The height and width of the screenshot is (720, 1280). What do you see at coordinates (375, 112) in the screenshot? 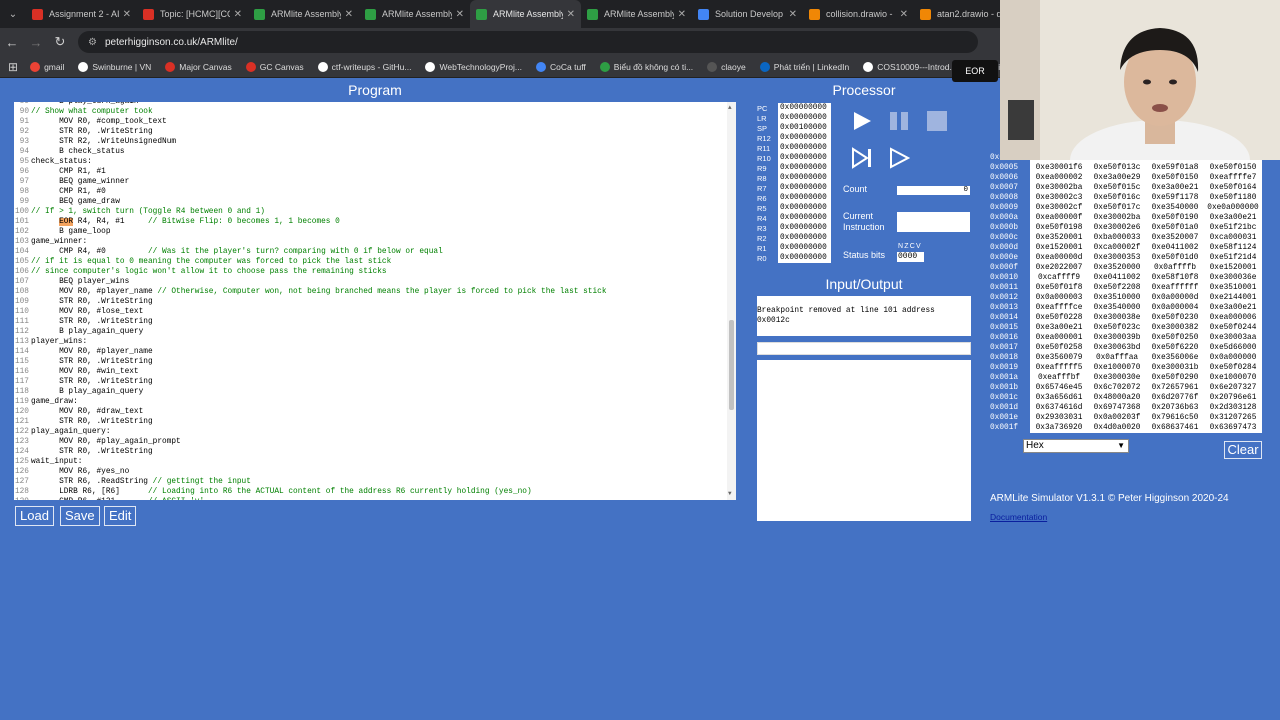
I see `code-line: 90// Show what computer took` at bounding box center [375, 112].